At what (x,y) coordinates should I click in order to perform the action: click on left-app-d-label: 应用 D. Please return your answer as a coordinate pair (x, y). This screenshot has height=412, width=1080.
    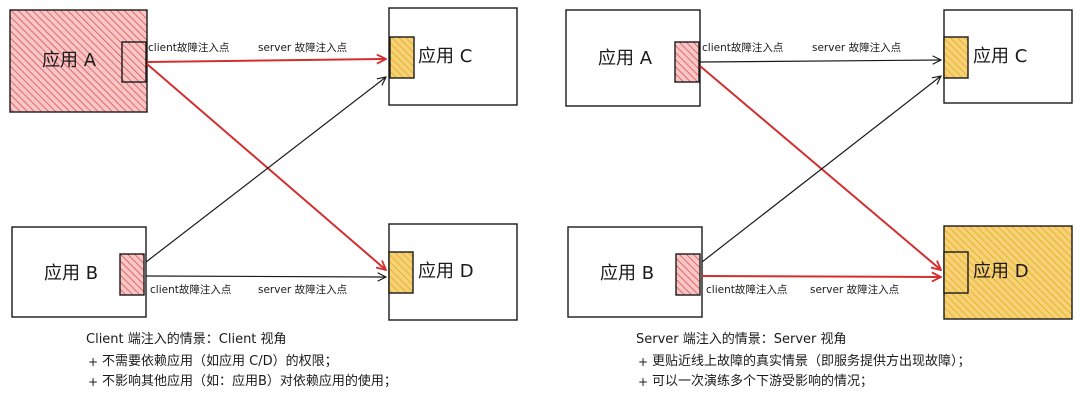
    Looking at the image, I should click on (446, 271).